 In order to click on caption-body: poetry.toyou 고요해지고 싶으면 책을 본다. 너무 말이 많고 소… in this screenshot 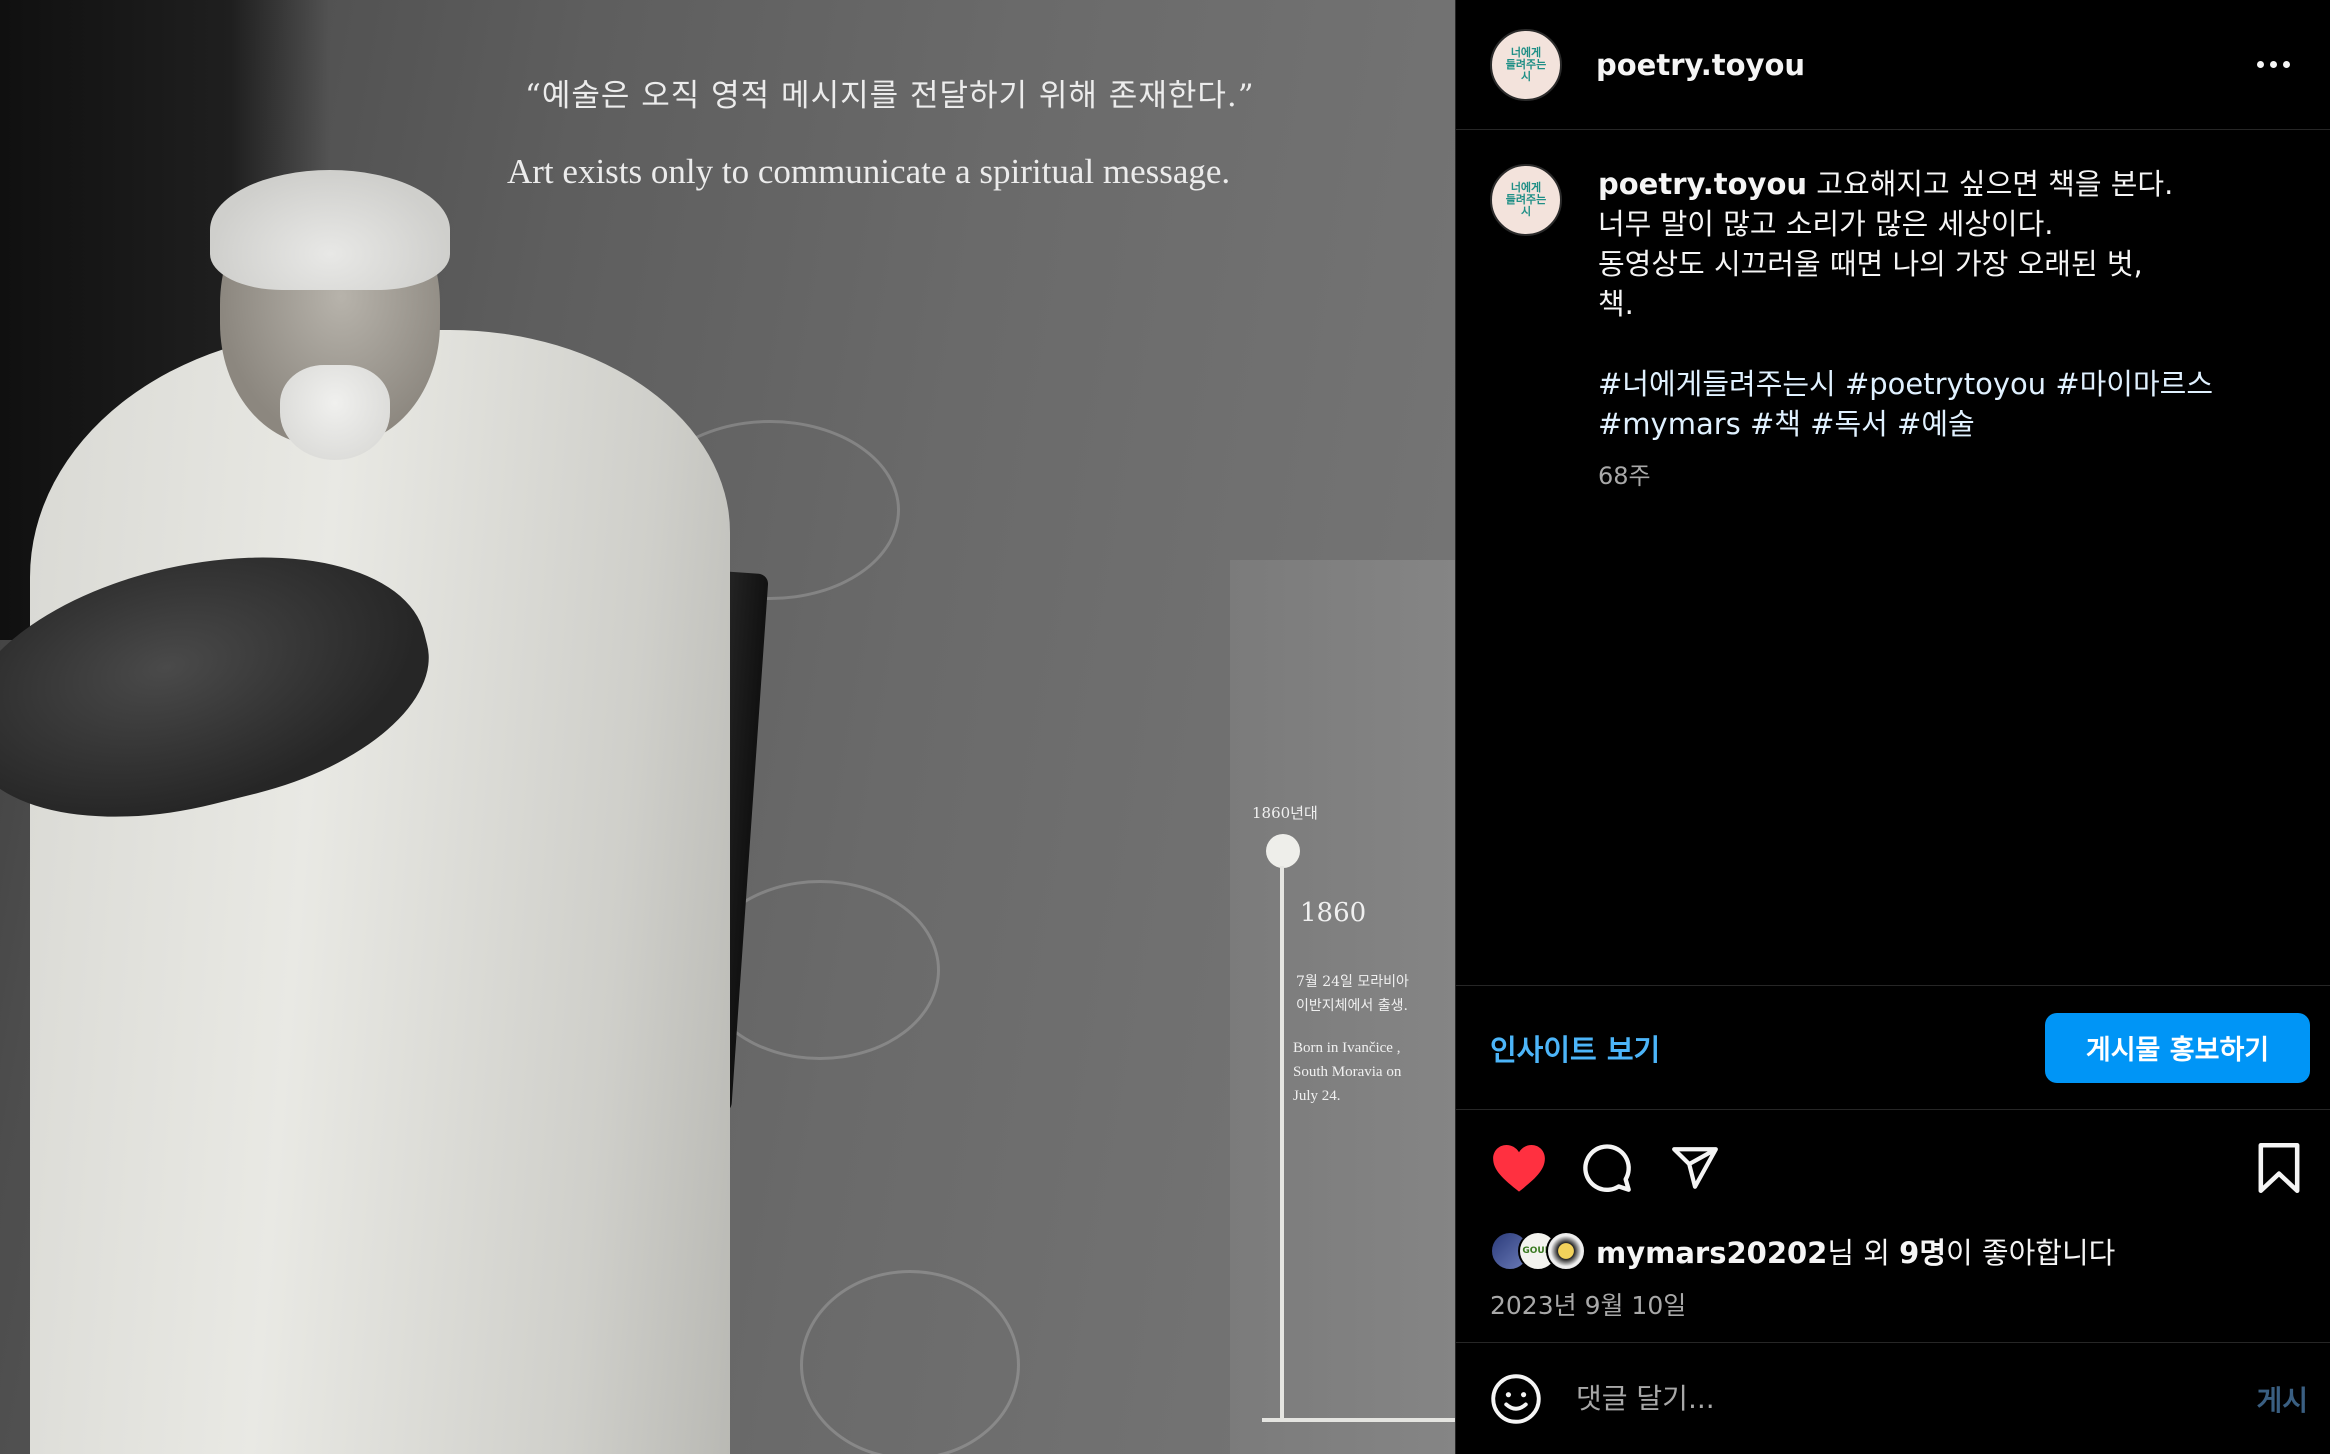, I will do `click(1905, 574)`.